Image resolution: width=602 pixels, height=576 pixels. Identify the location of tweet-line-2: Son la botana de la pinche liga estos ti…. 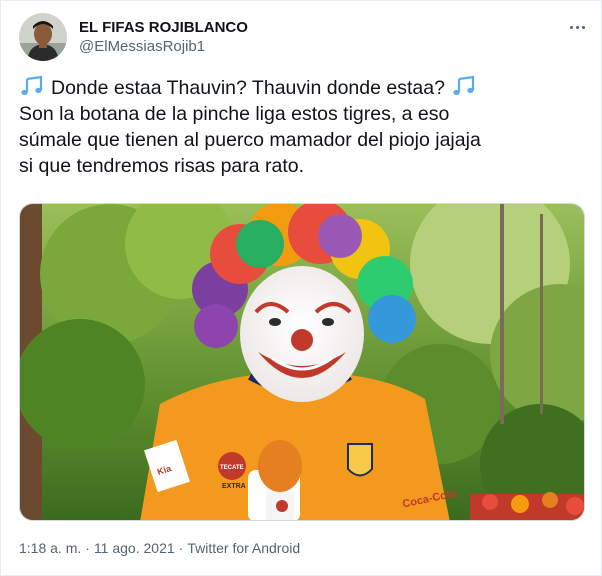
(234, 114).